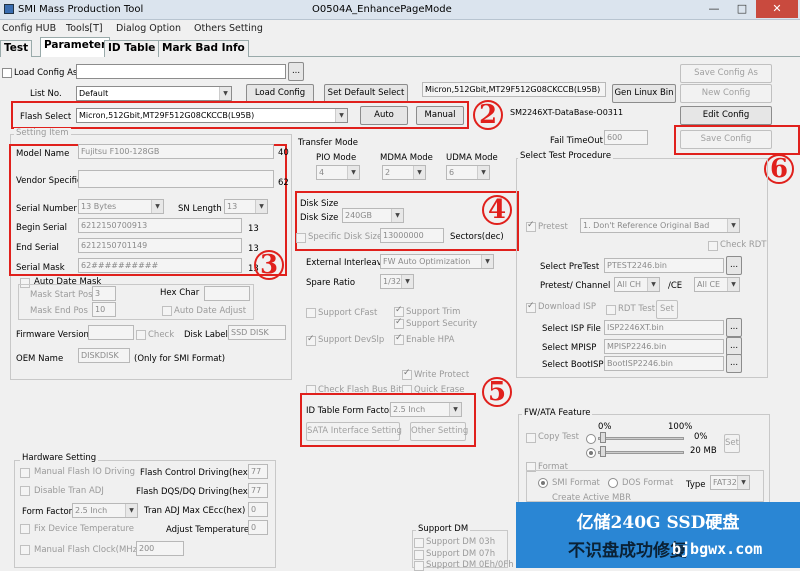 This screenshot has width=800, height=571. What do you see at coordinates (336, 158) in the screenshot?
I see `pio-mode-label: PIO Mode` at bounding box center [336, 158].